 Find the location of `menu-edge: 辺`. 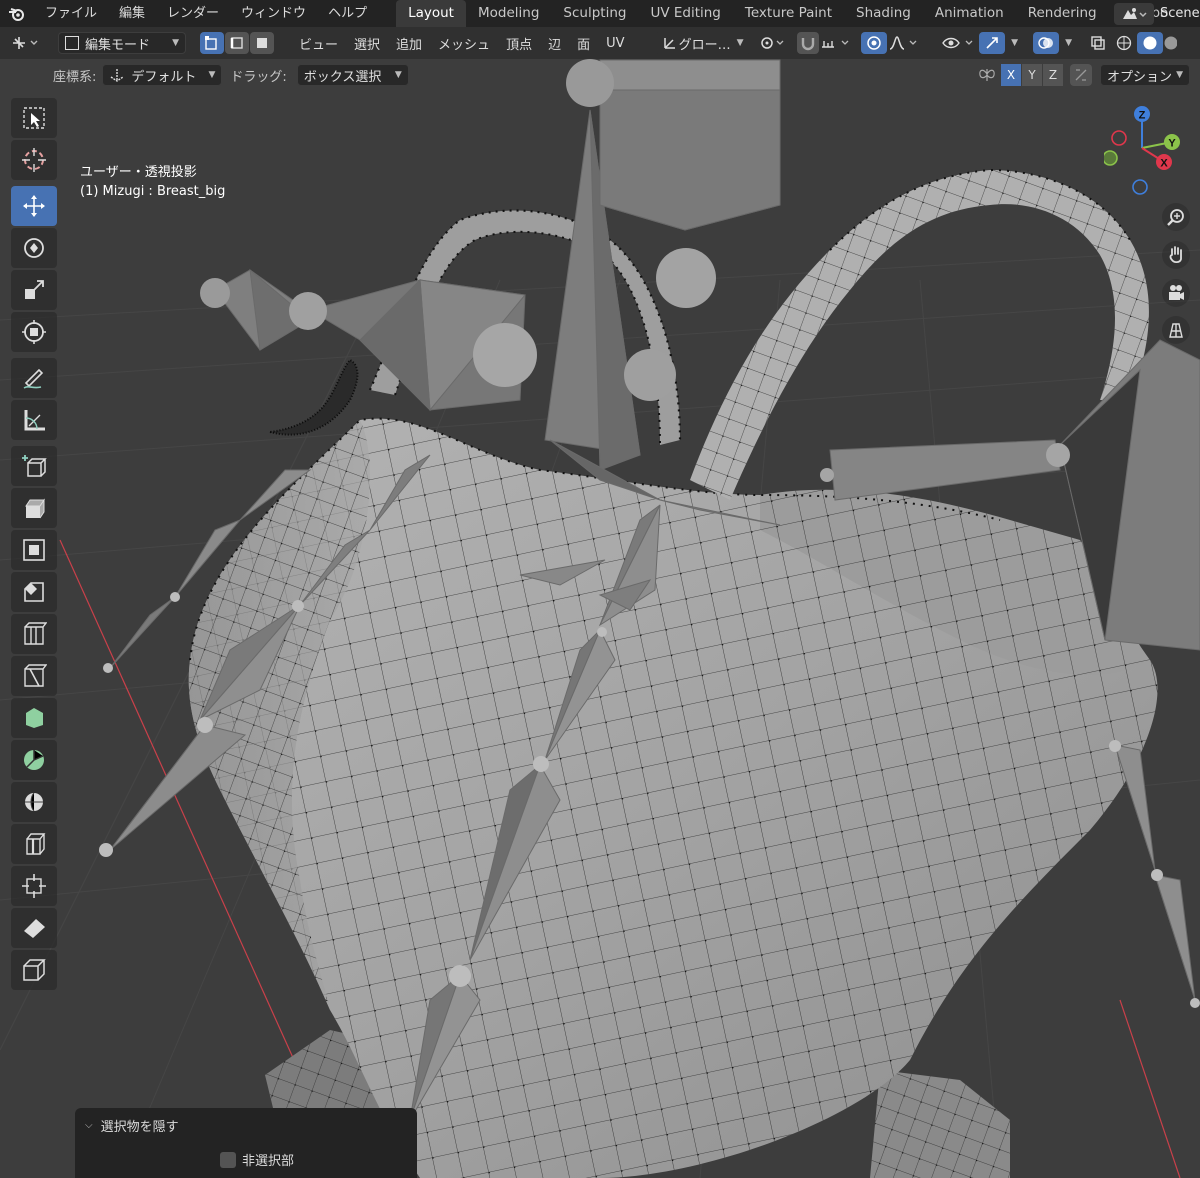

menu-edge: 辺 is located at coordinates (554, 43).